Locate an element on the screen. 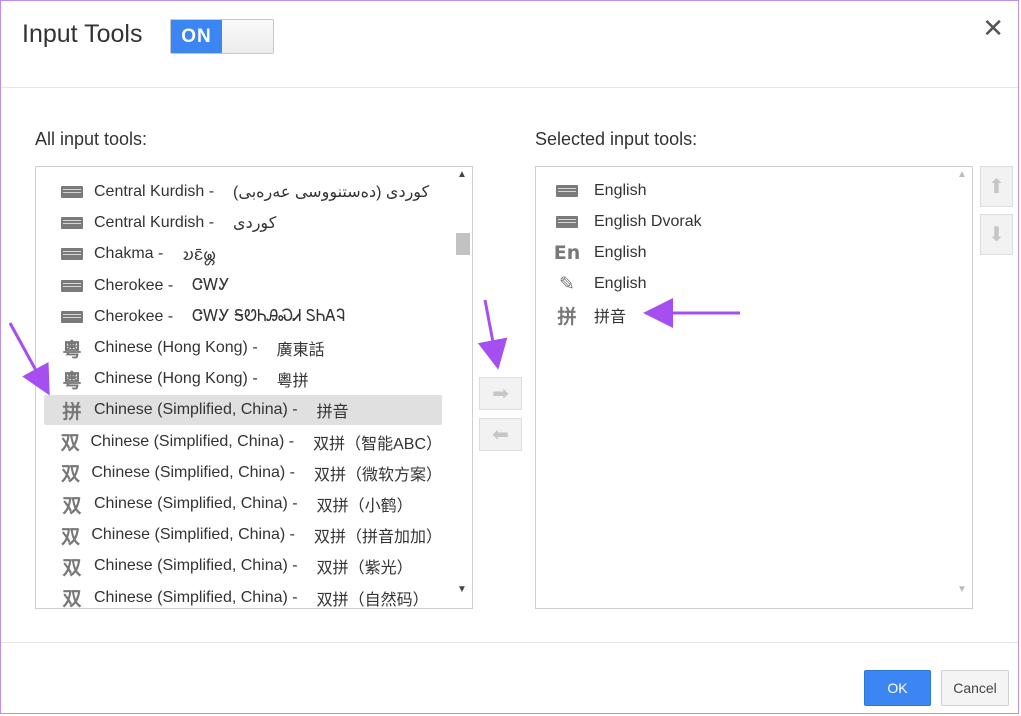 This screenshot has width=1021, height=716. move-down-button: ⬇ is located at coordinates (996, 234).